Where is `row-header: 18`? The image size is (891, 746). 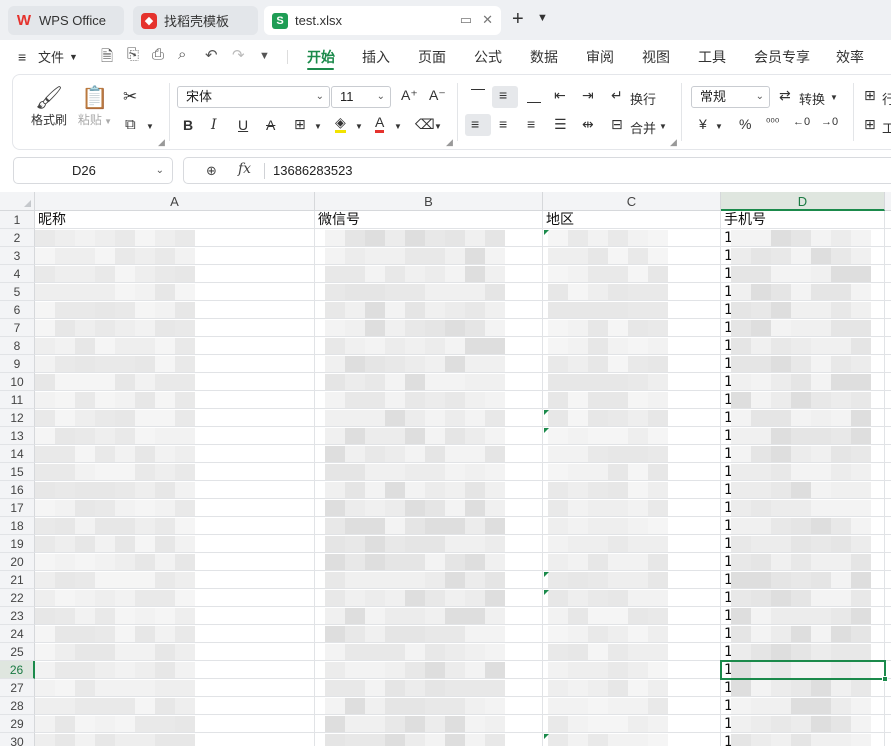
row-header: 18 is located at coordinates (17, 526).